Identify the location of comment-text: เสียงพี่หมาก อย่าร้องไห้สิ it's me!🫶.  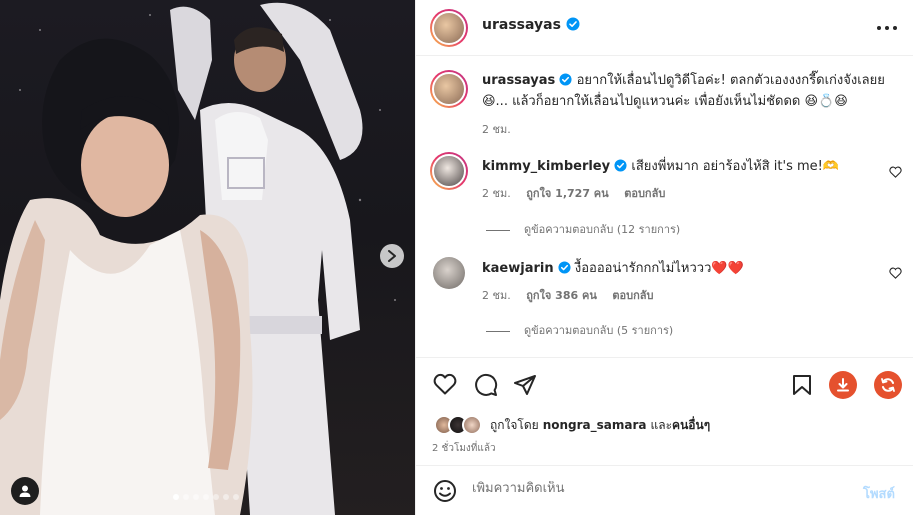
(735, 166).